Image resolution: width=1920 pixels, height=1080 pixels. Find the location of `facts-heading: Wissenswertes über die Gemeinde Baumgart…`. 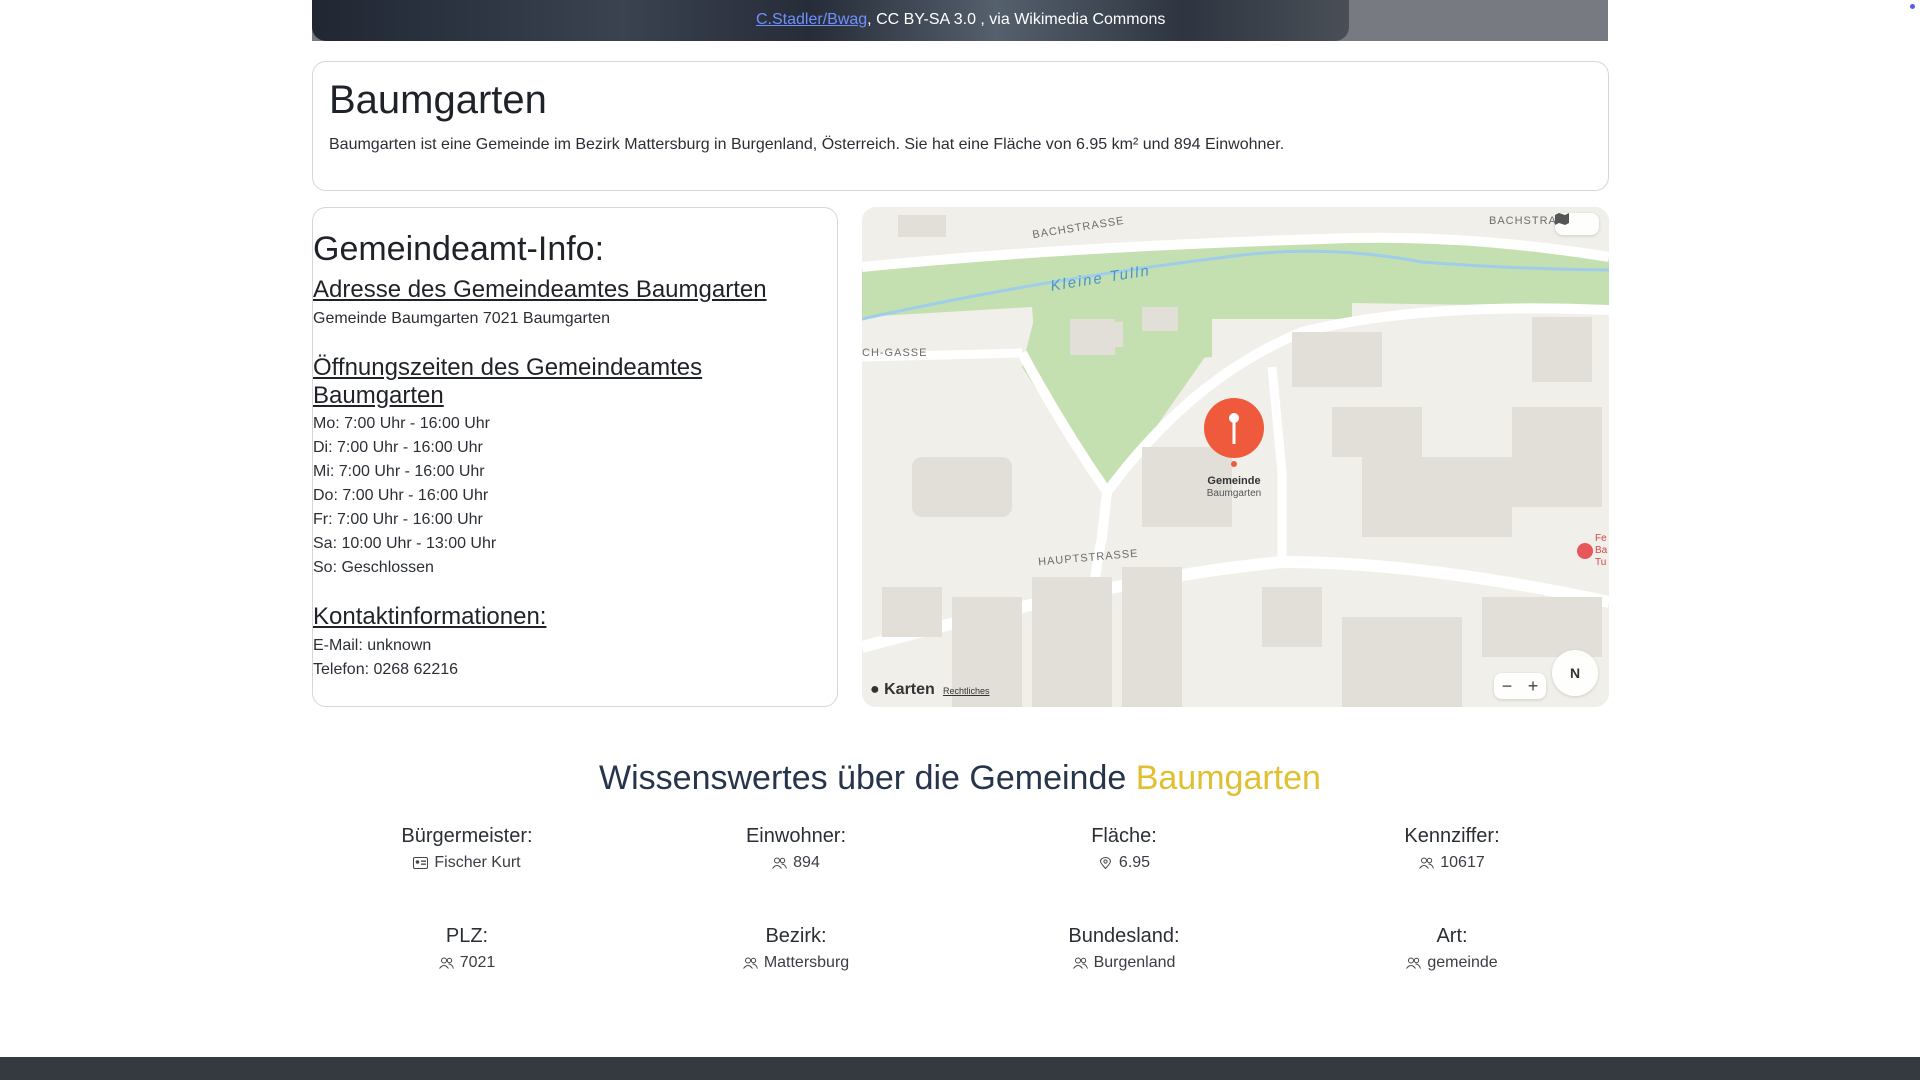

facts-heading: Wissenswertes über die Gemeinde Baumgart… is located at coordinates (960, 778).